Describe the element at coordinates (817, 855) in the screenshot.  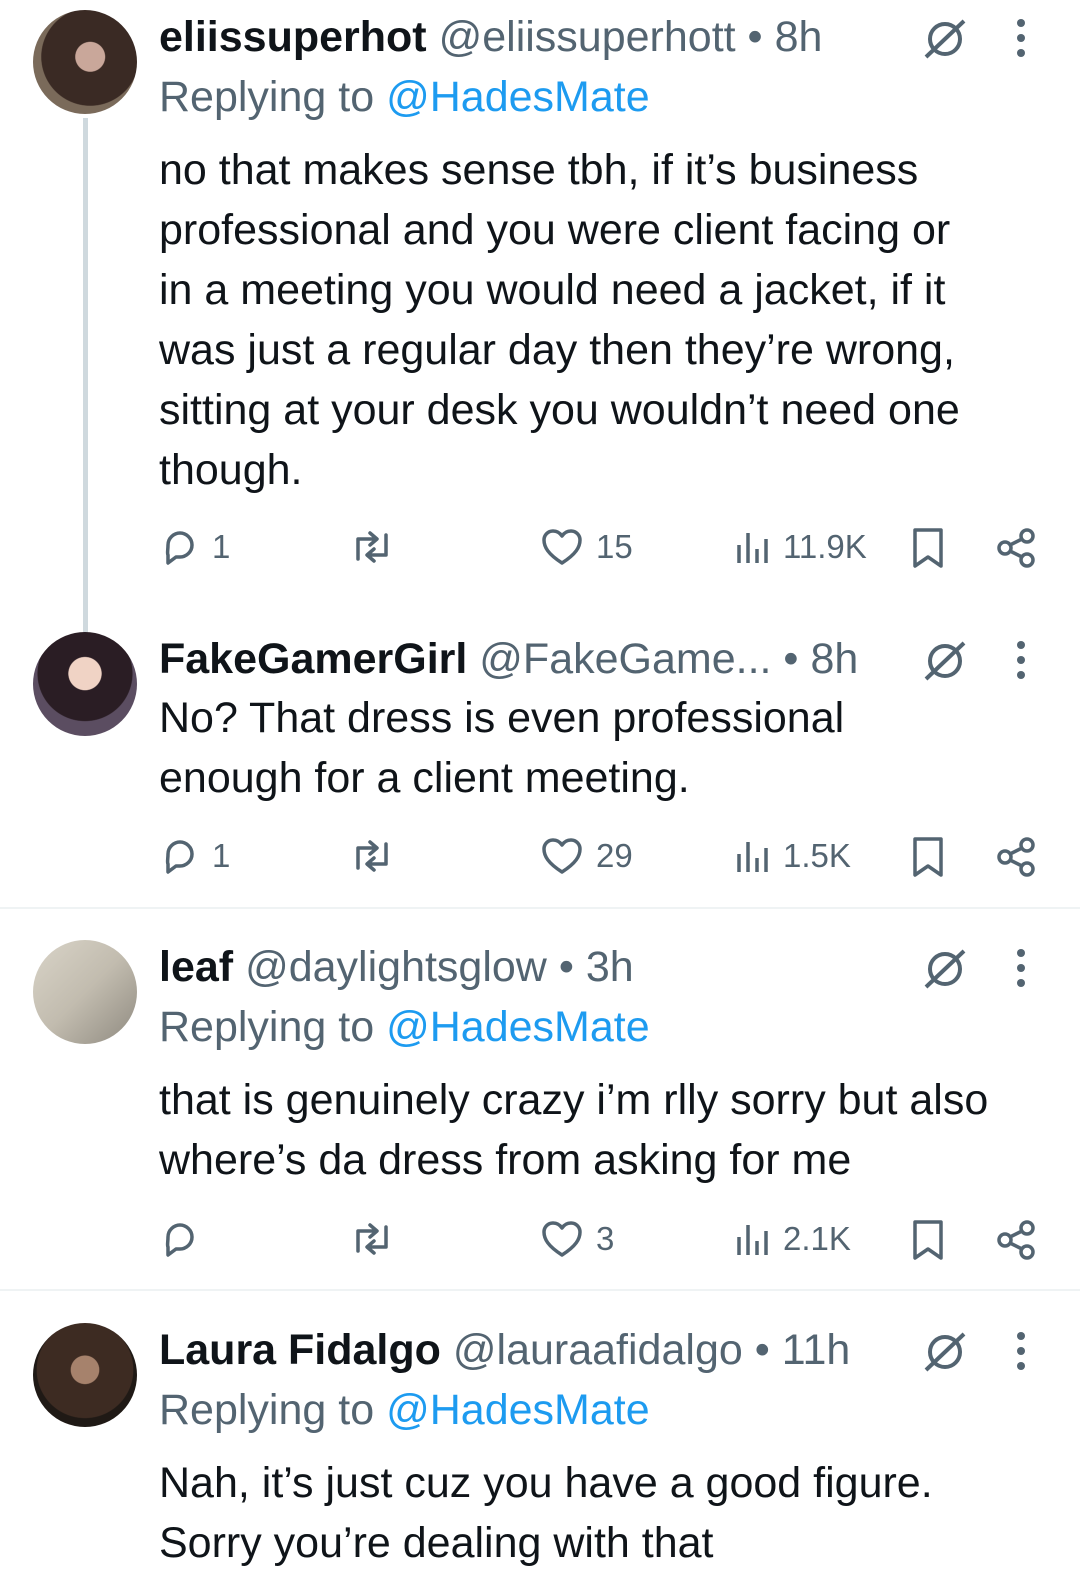
I see `view-count: 1.5K` at that location.